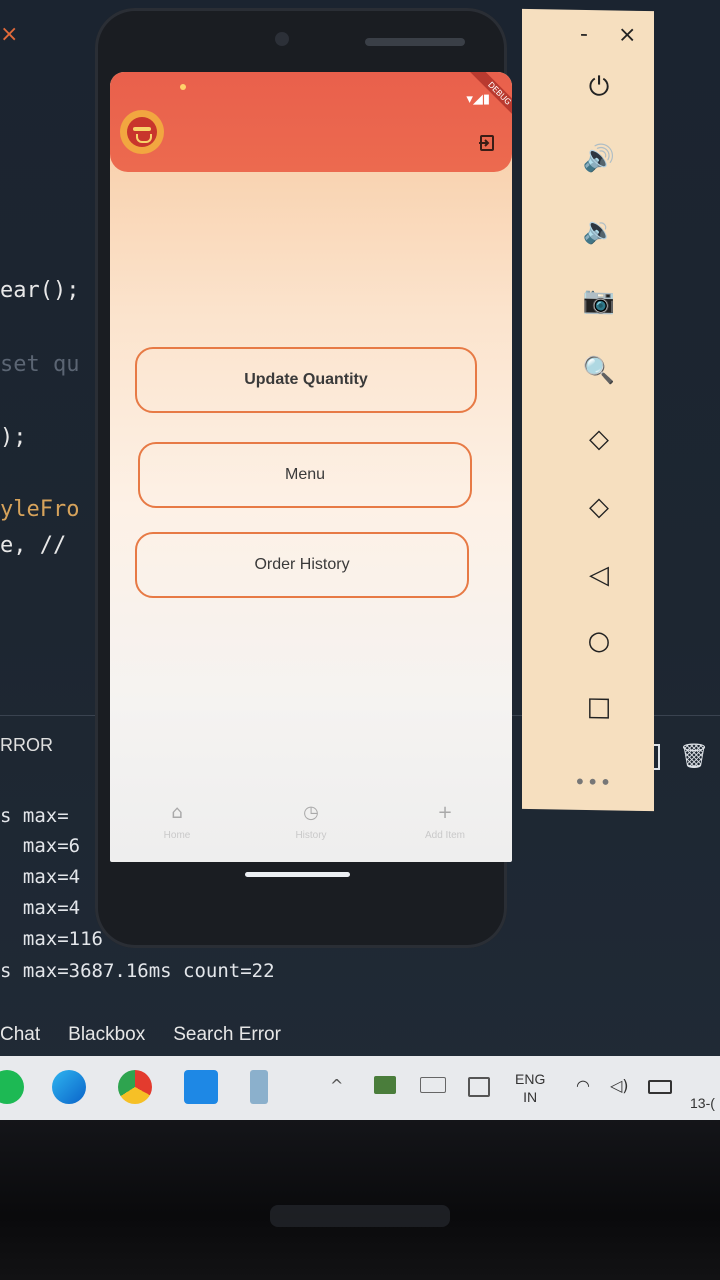  Describe the element at coordinates (135, 1087) in the screenshot. I see `chrome-icon` at that location.